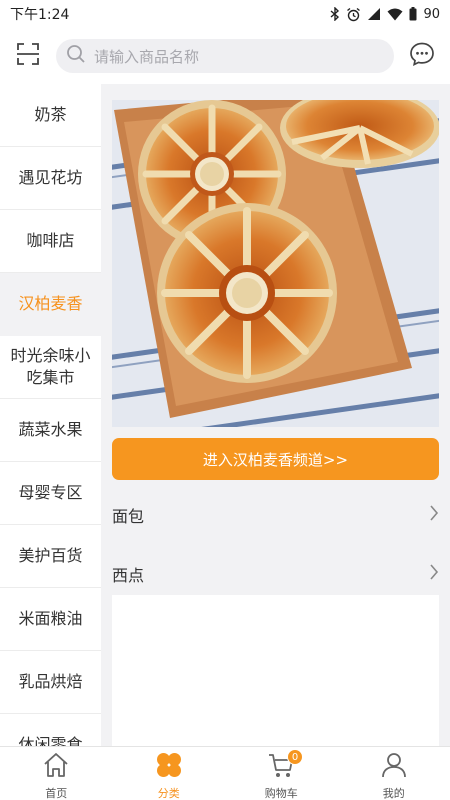  Describe the element at coordinates (275, 670) in the screenshot. I see `product-panel` at that location.